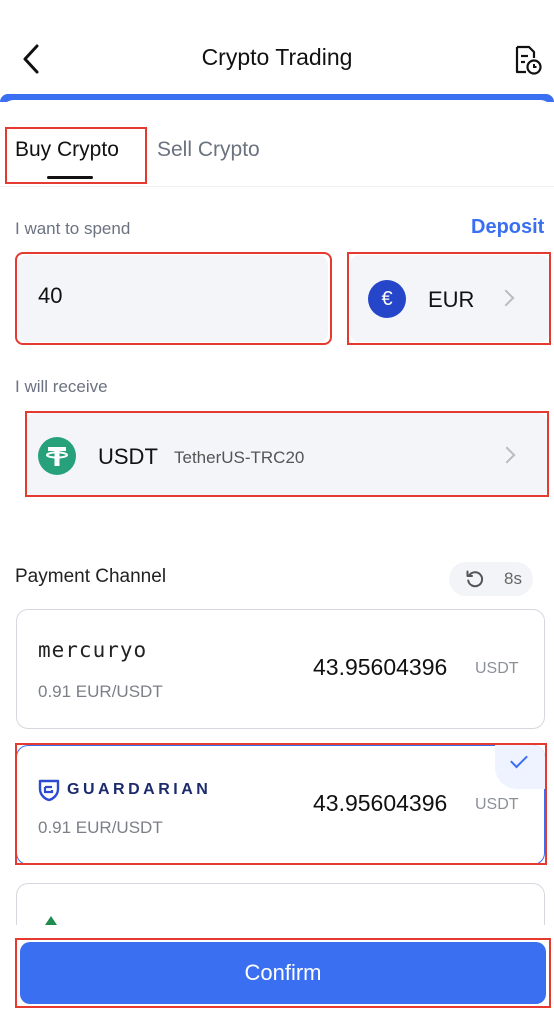 The image size is (554, 1020). I want to click on receive-label: I will receive, so click(61, 386).